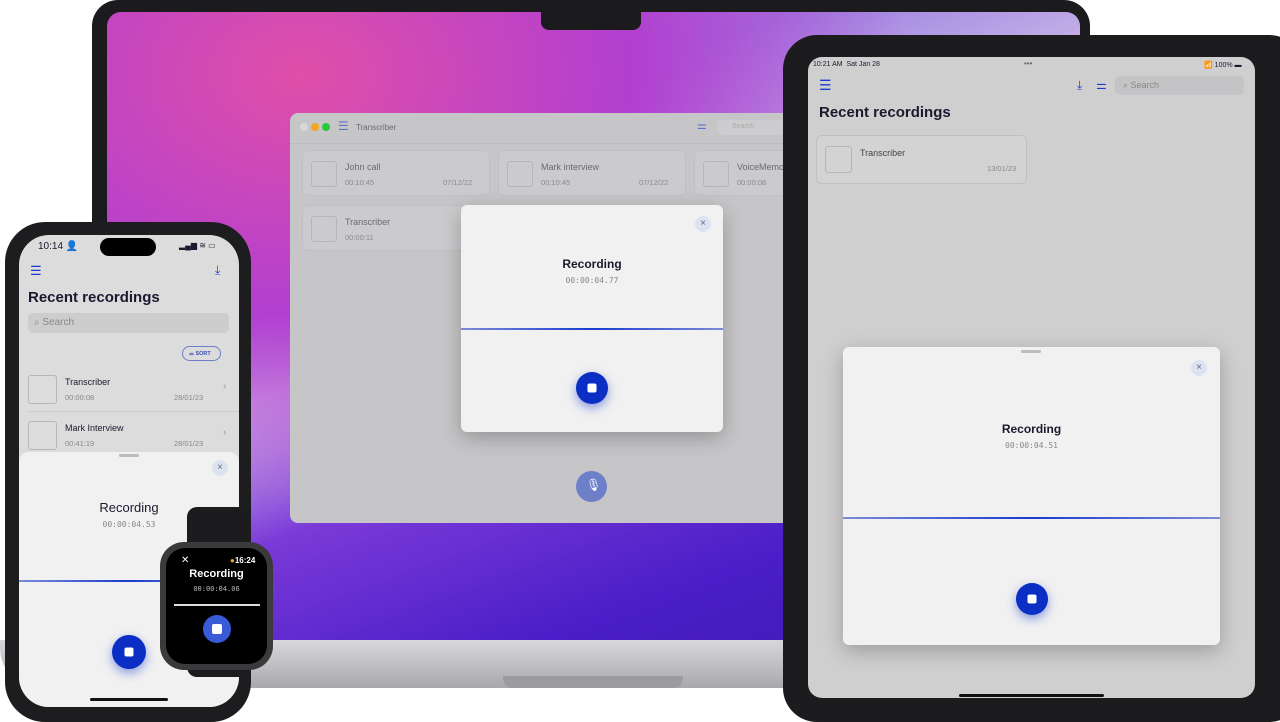 The height and width of the screenshot is (722, 1280). Describe the element at coordinates (216, 589) in the screenshot. I see `recording-timer: 00:00:04.06` at that location.